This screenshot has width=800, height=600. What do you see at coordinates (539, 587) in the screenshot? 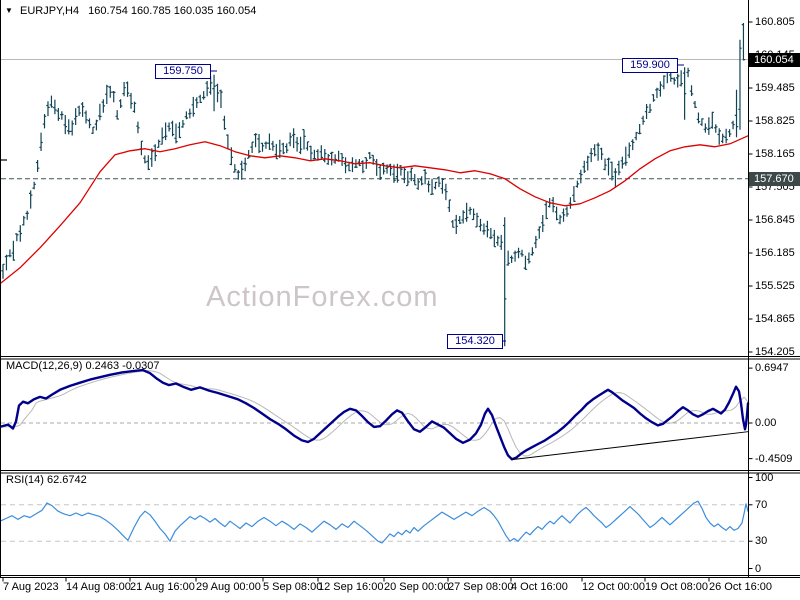
I see `time-axis-label: 4 Oct 16:00` at bounding box center [539, 587].